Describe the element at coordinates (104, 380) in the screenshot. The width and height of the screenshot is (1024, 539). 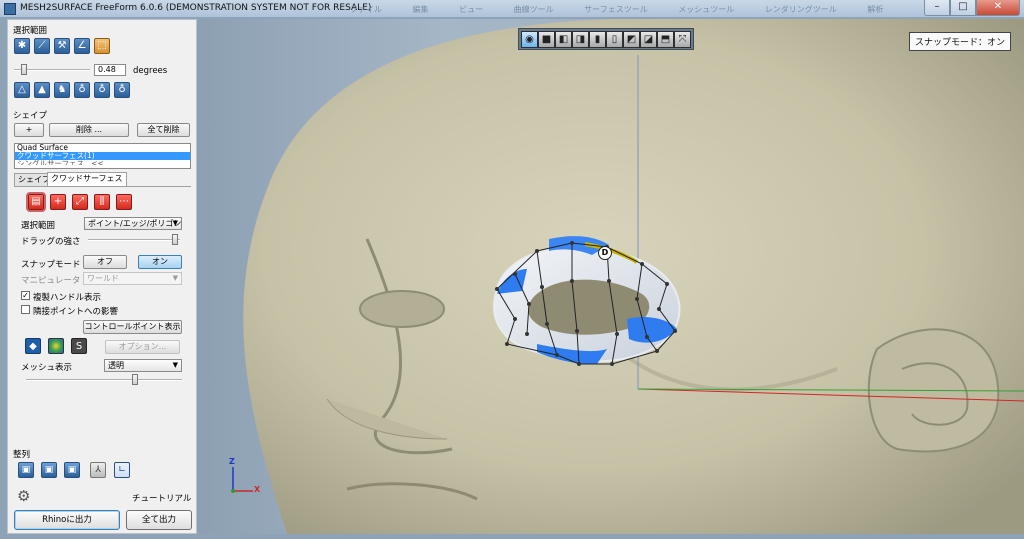
I see `mesh-opacity-track` at that location.